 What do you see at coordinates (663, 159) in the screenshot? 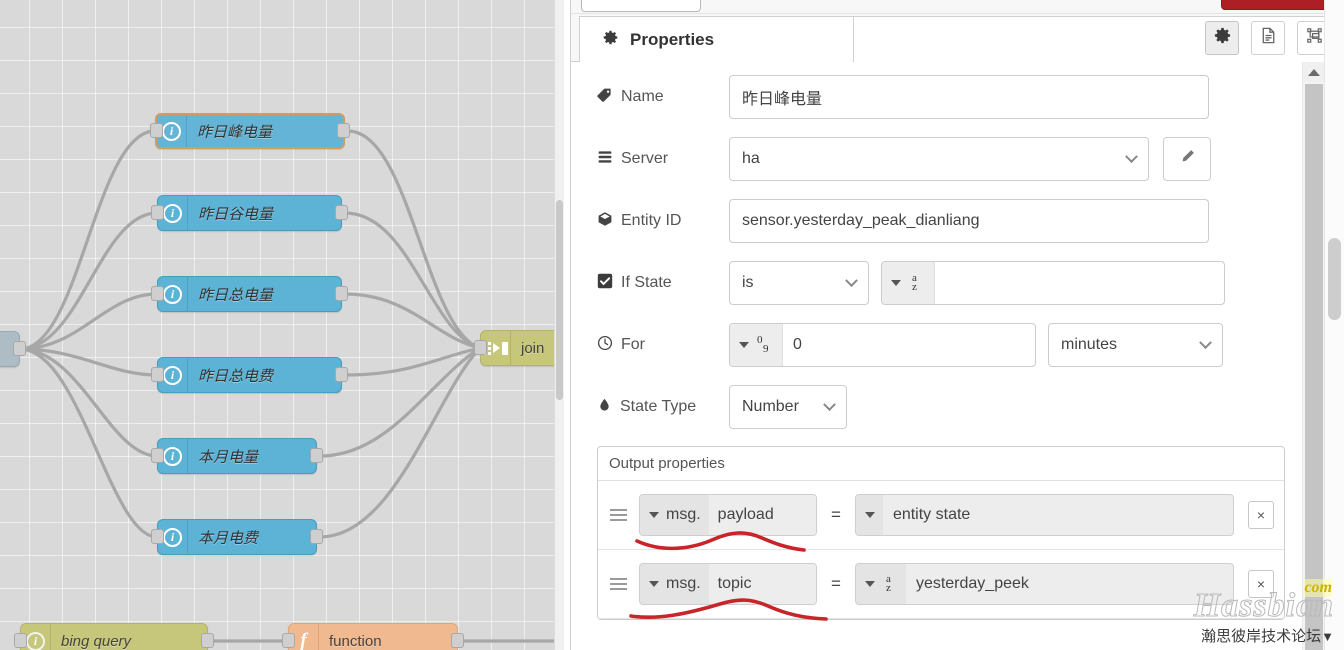
I see `server-label: Server` at bounding box center [663, 159].